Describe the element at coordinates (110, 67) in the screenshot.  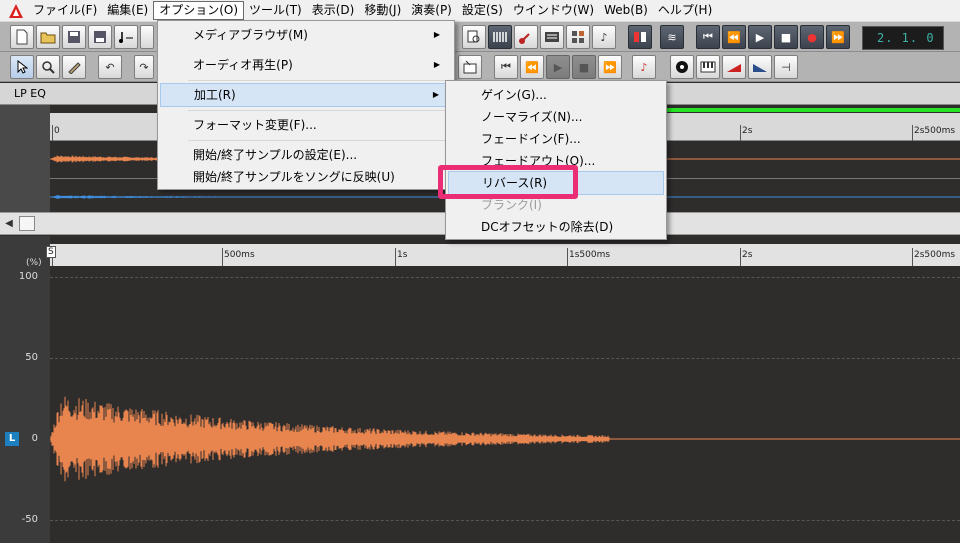
I see `undo-icon: ↶` at that location.